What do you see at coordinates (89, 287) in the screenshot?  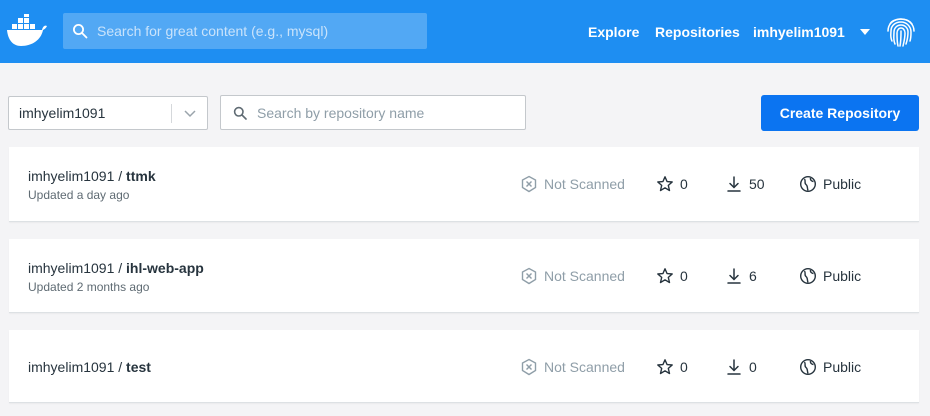 I see `repository-updated: Updated 2 months ago` at bounding box center [89, 287].